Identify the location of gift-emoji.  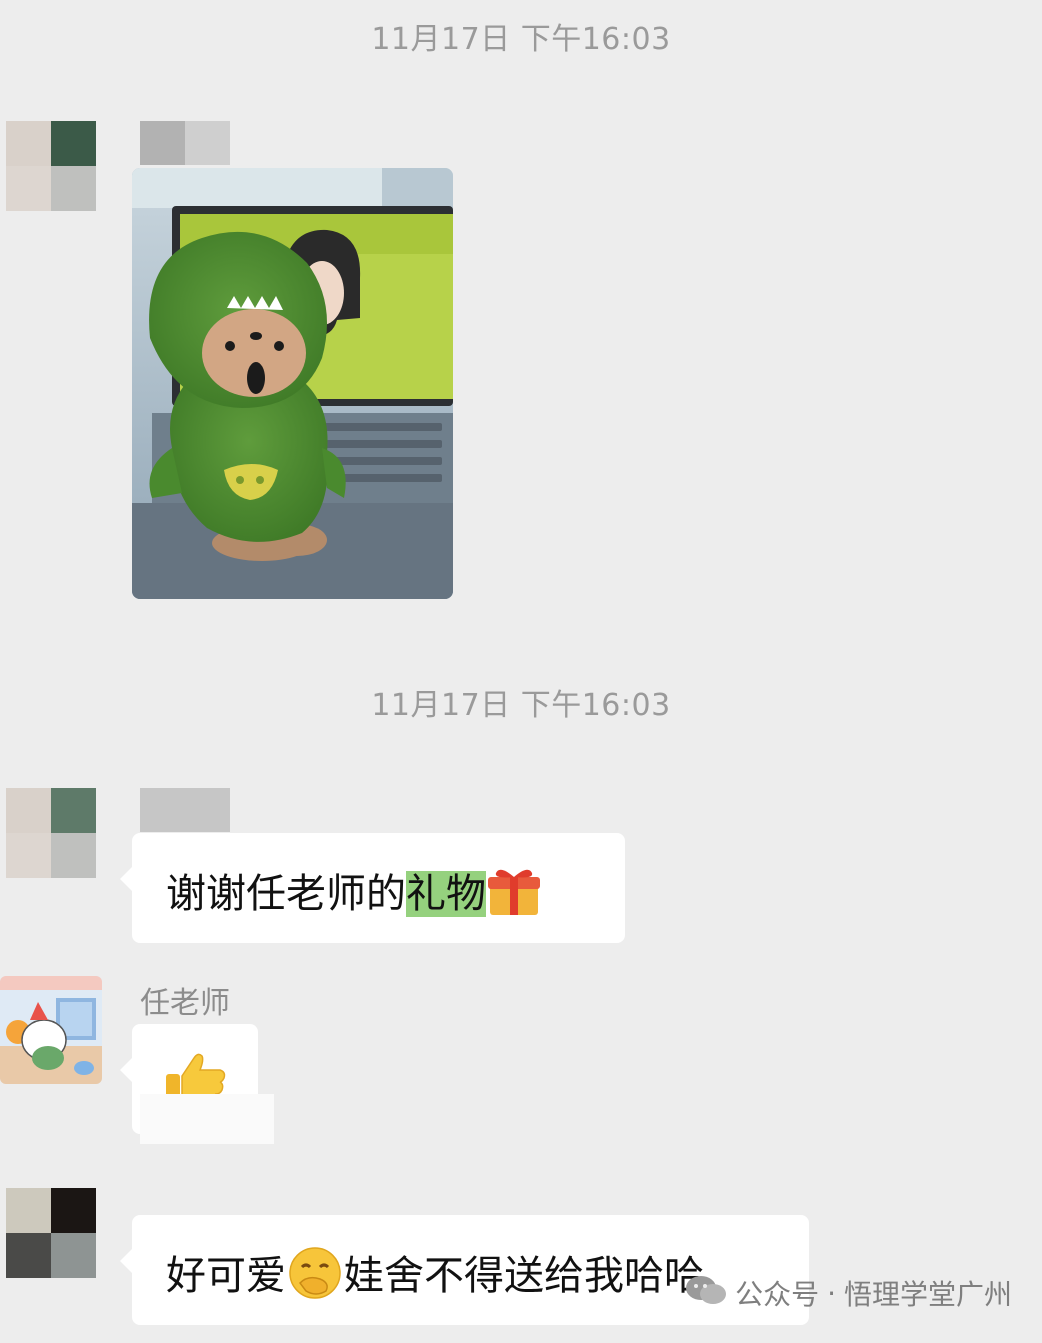
(514, 896).